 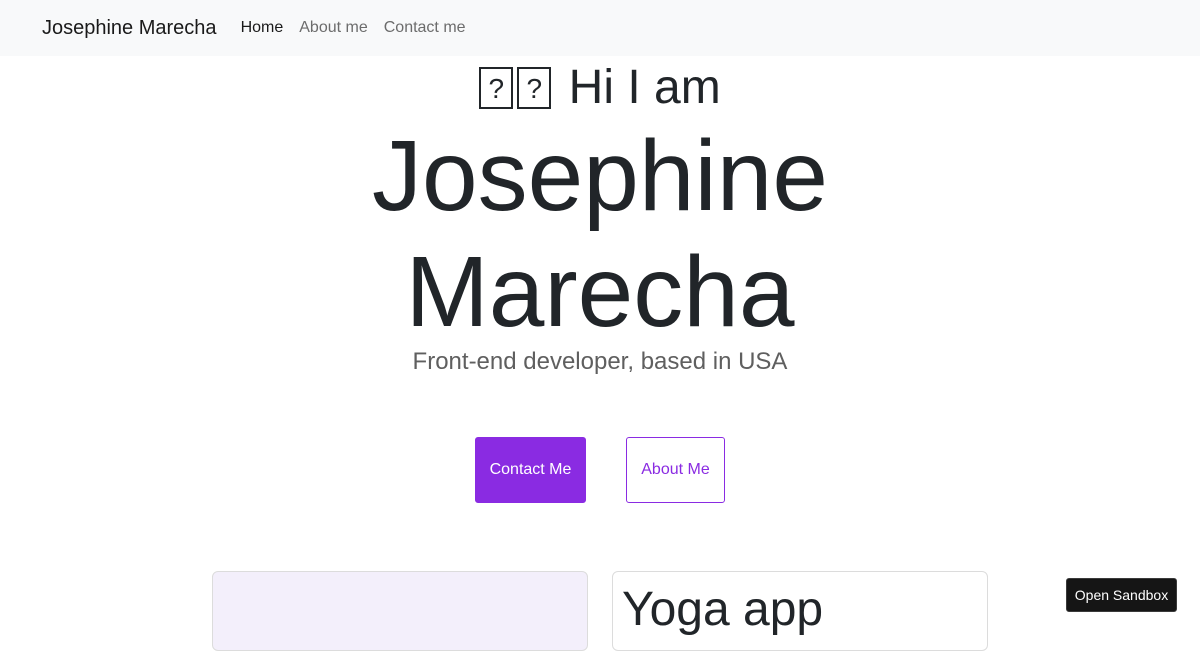 I want to click on nav-link-home: Home, so click(x=262, y=28).